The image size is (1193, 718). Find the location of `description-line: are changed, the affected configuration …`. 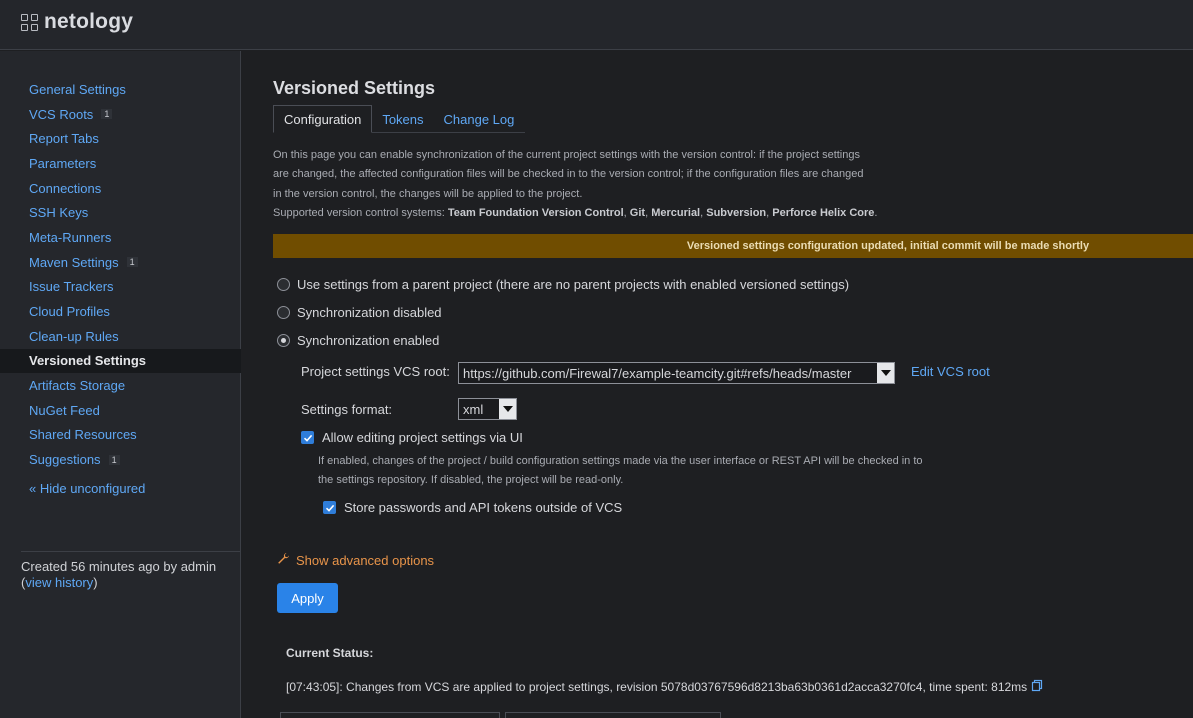

description-line: are changed, the affected configuration … is located at coordinates (568, 174).